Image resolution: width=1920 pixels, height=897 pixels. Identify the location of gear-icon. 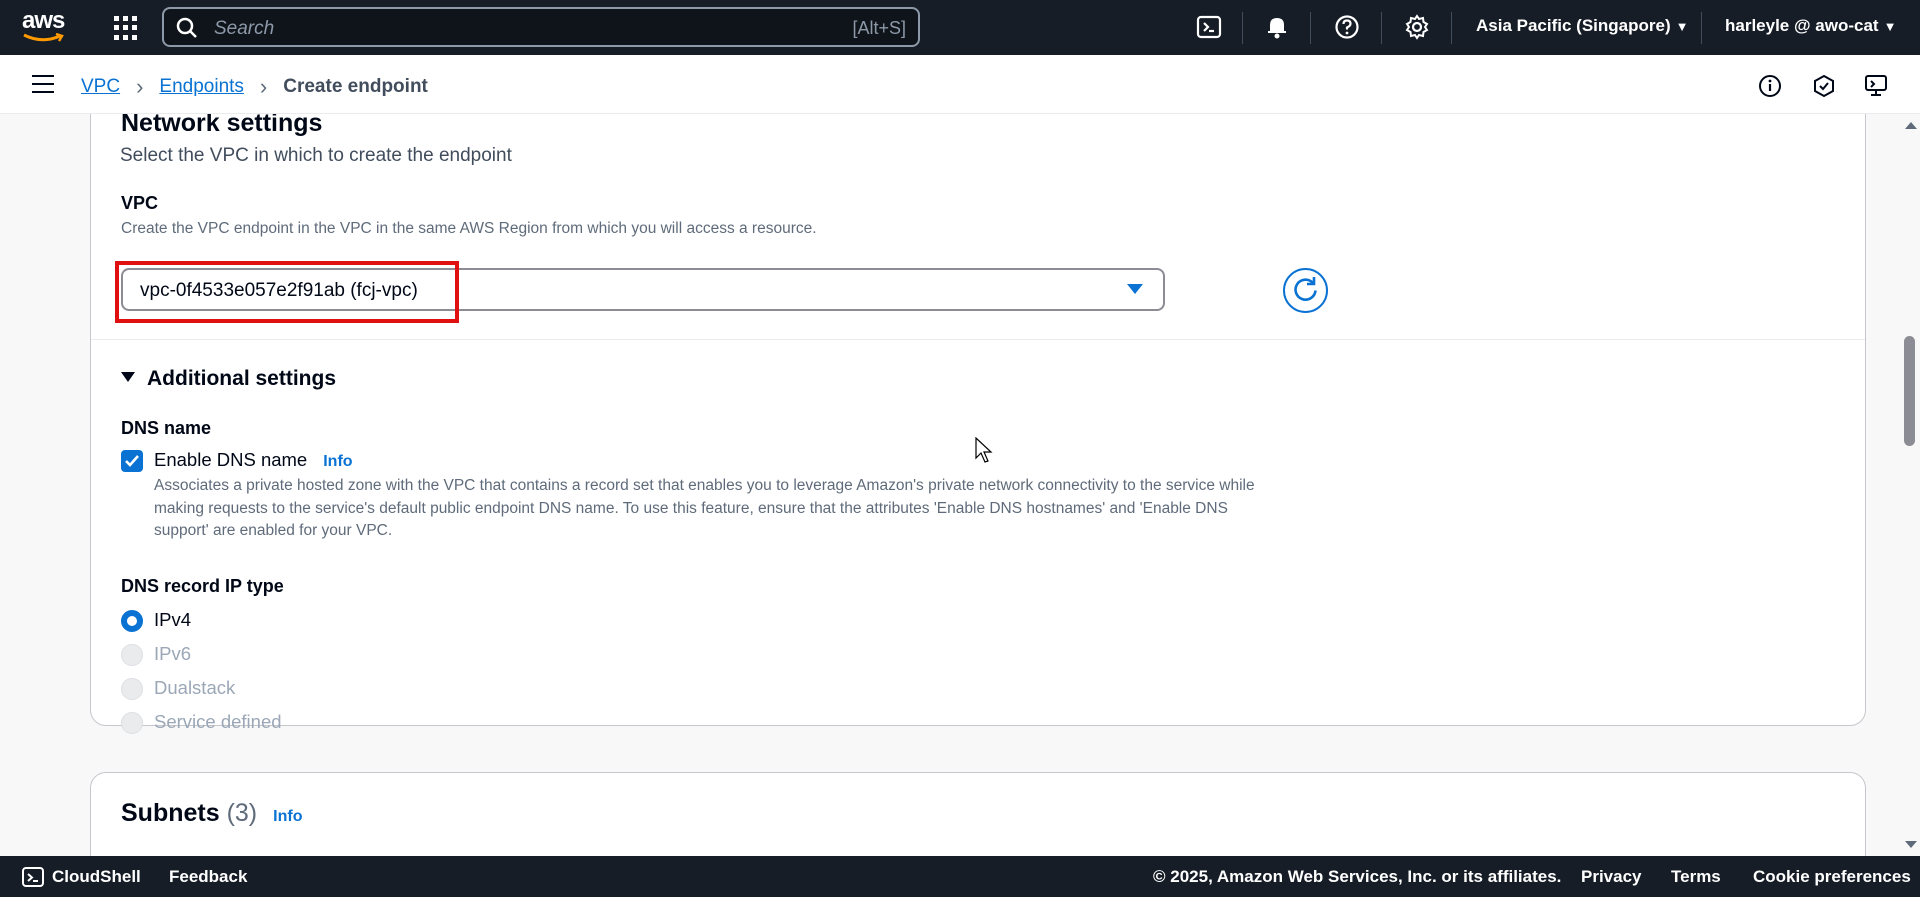
(1417, 27).